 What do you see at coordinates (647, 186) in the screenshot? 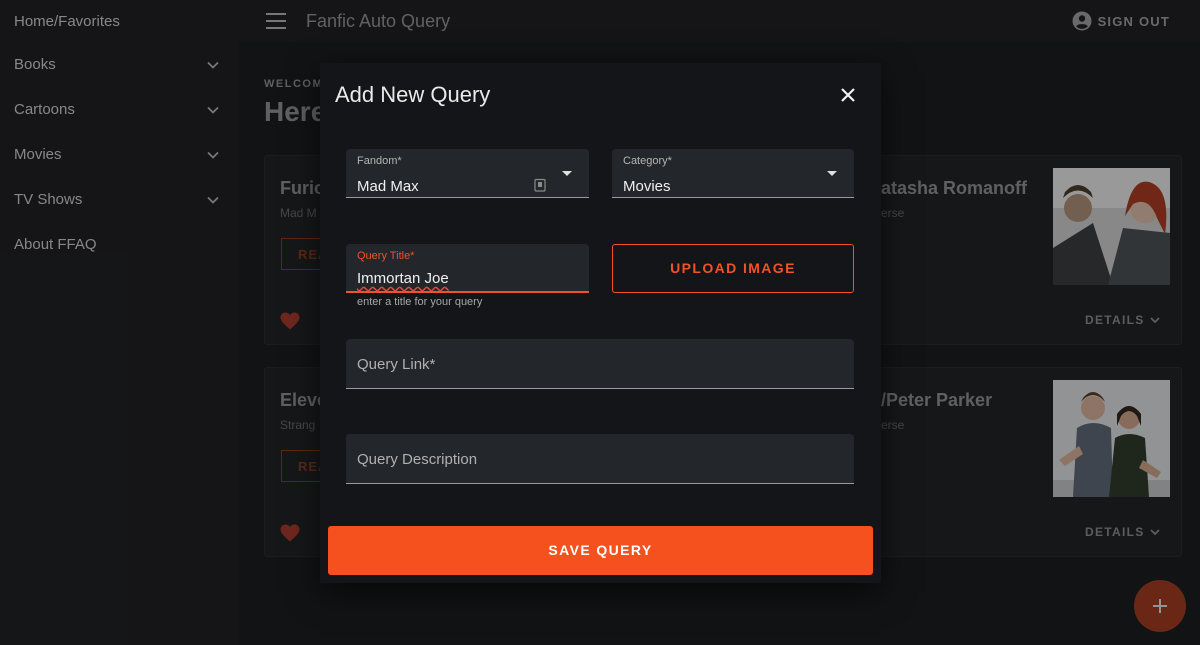
I see `category-value: Movies` at bounding box center [647, 186].